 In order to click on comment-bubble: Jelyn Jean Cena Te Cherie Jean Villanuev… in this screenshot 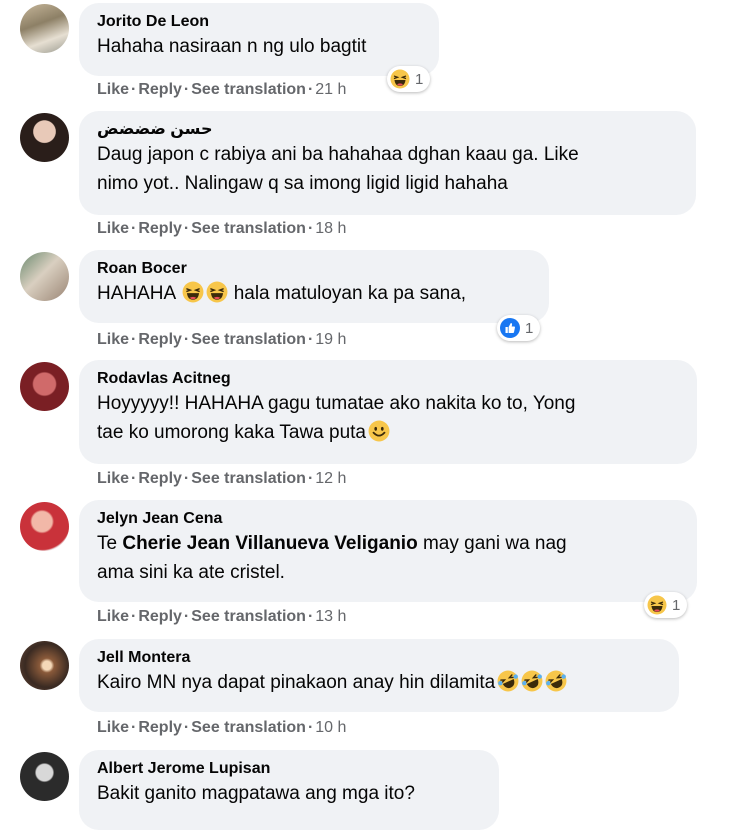, I will do `click(388, 551)`.